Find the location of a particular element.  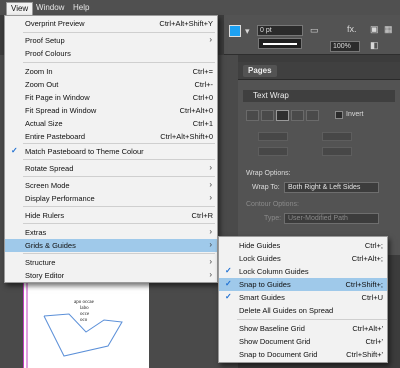

view-menu-item: Fit Page in Window Ctrl+0 is located at coordinates (111, 97).